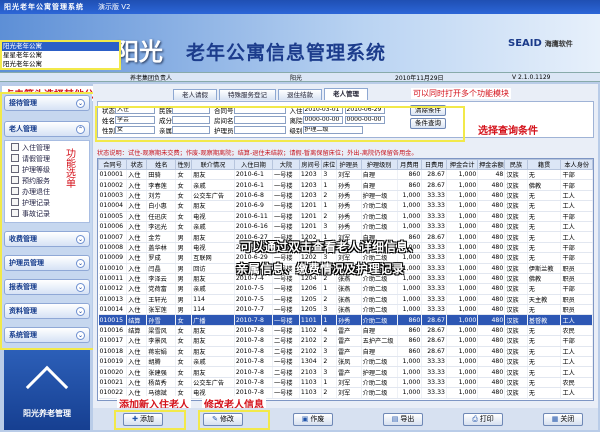 Image resolution: width=600 pixels, height=432 pixels. What do you see at coordinates (563, 419) in the screenshot?
I see `close-button: ▦ 关闭` at bounding box center [563, 419].